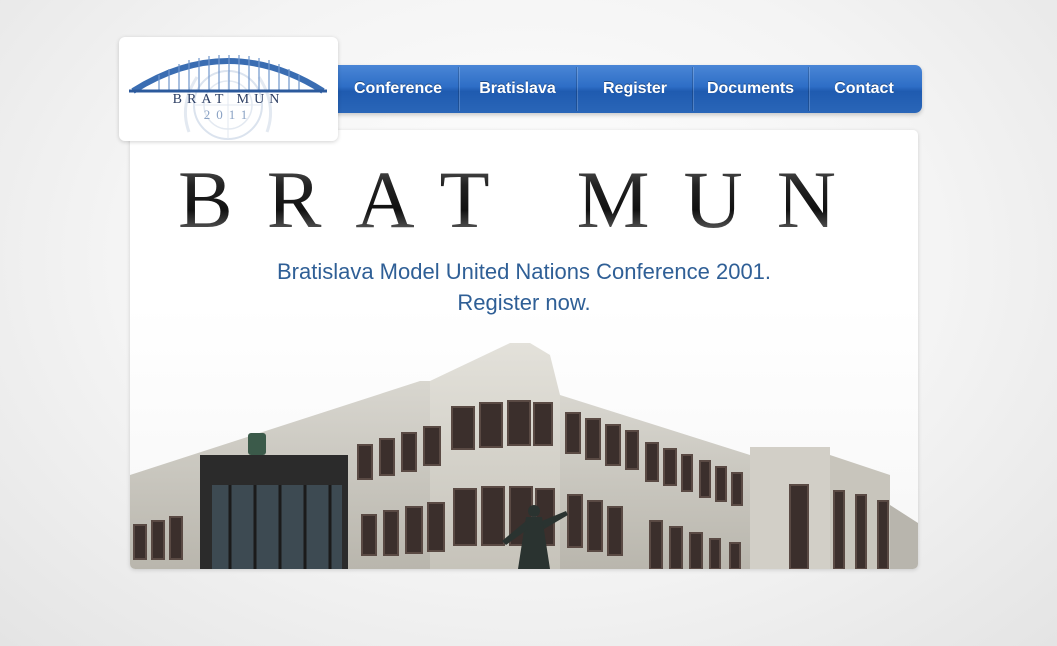 The height and width of the screenshot is (646, 1057). I want to click on logo-year: 2011, so click(228, 114).